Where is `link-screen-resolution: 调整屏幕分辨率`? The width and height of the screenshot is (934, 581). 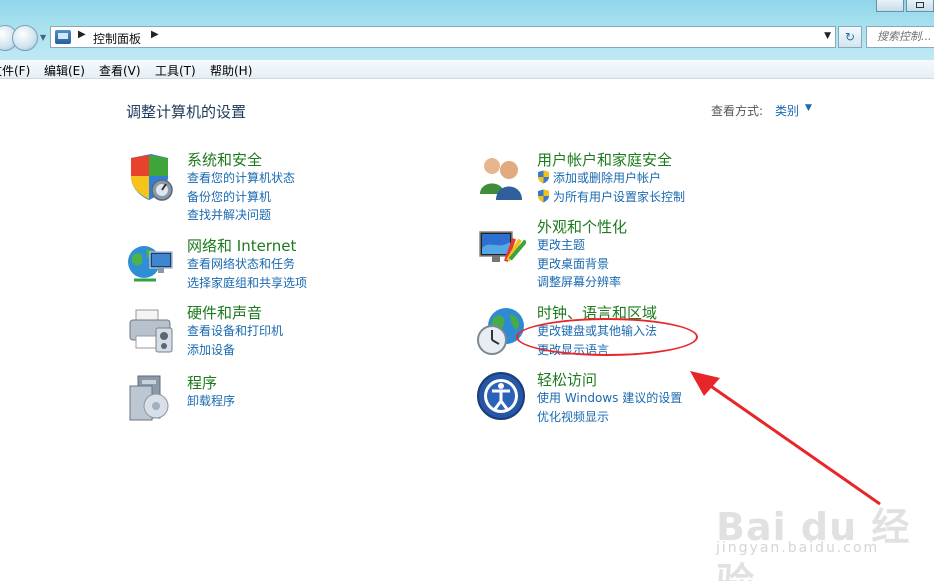
link-screen-resolution: 调整屏幕分辨率 is located at coordinates (582, 282).